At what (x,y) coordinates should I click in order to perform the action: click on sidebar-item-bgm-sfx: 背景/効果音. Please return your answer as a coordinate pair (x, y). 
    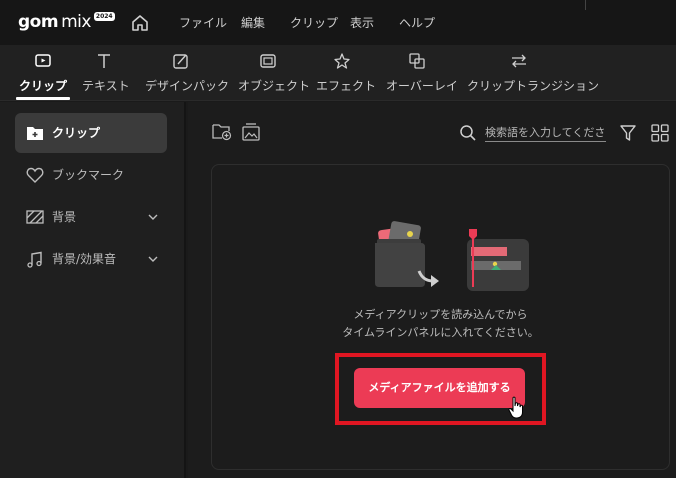
    Looking at the image, I should click on (91, 259).